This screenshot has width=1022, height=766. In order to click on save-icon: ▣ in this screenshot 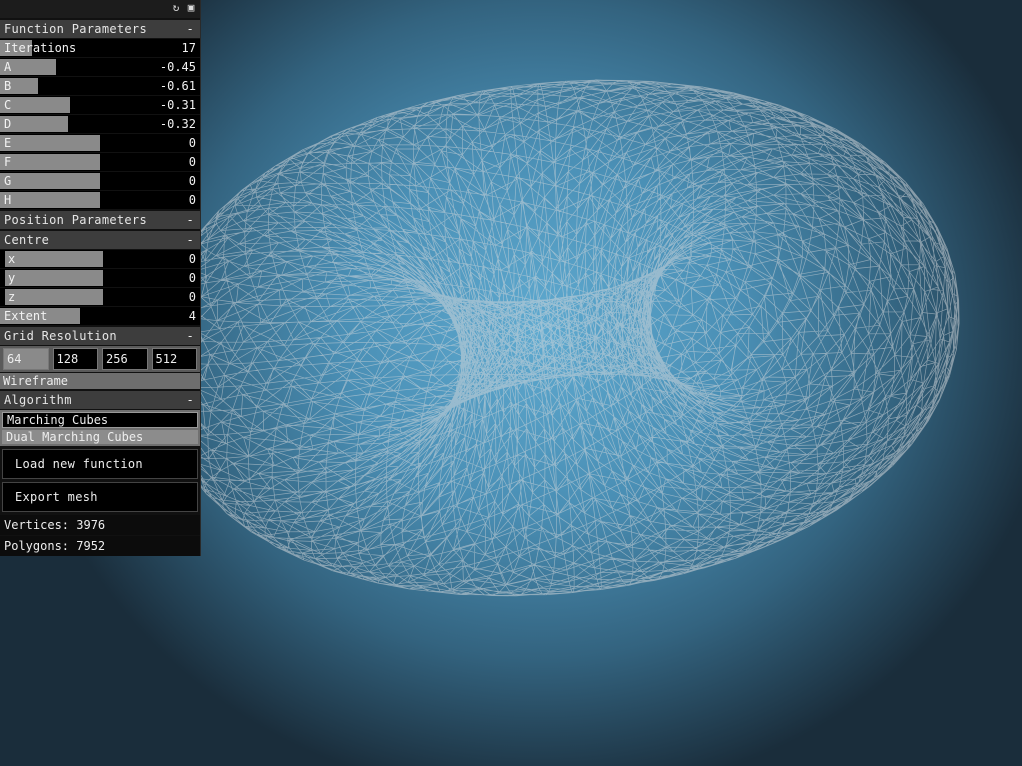, I will do `click(191, 8)`.